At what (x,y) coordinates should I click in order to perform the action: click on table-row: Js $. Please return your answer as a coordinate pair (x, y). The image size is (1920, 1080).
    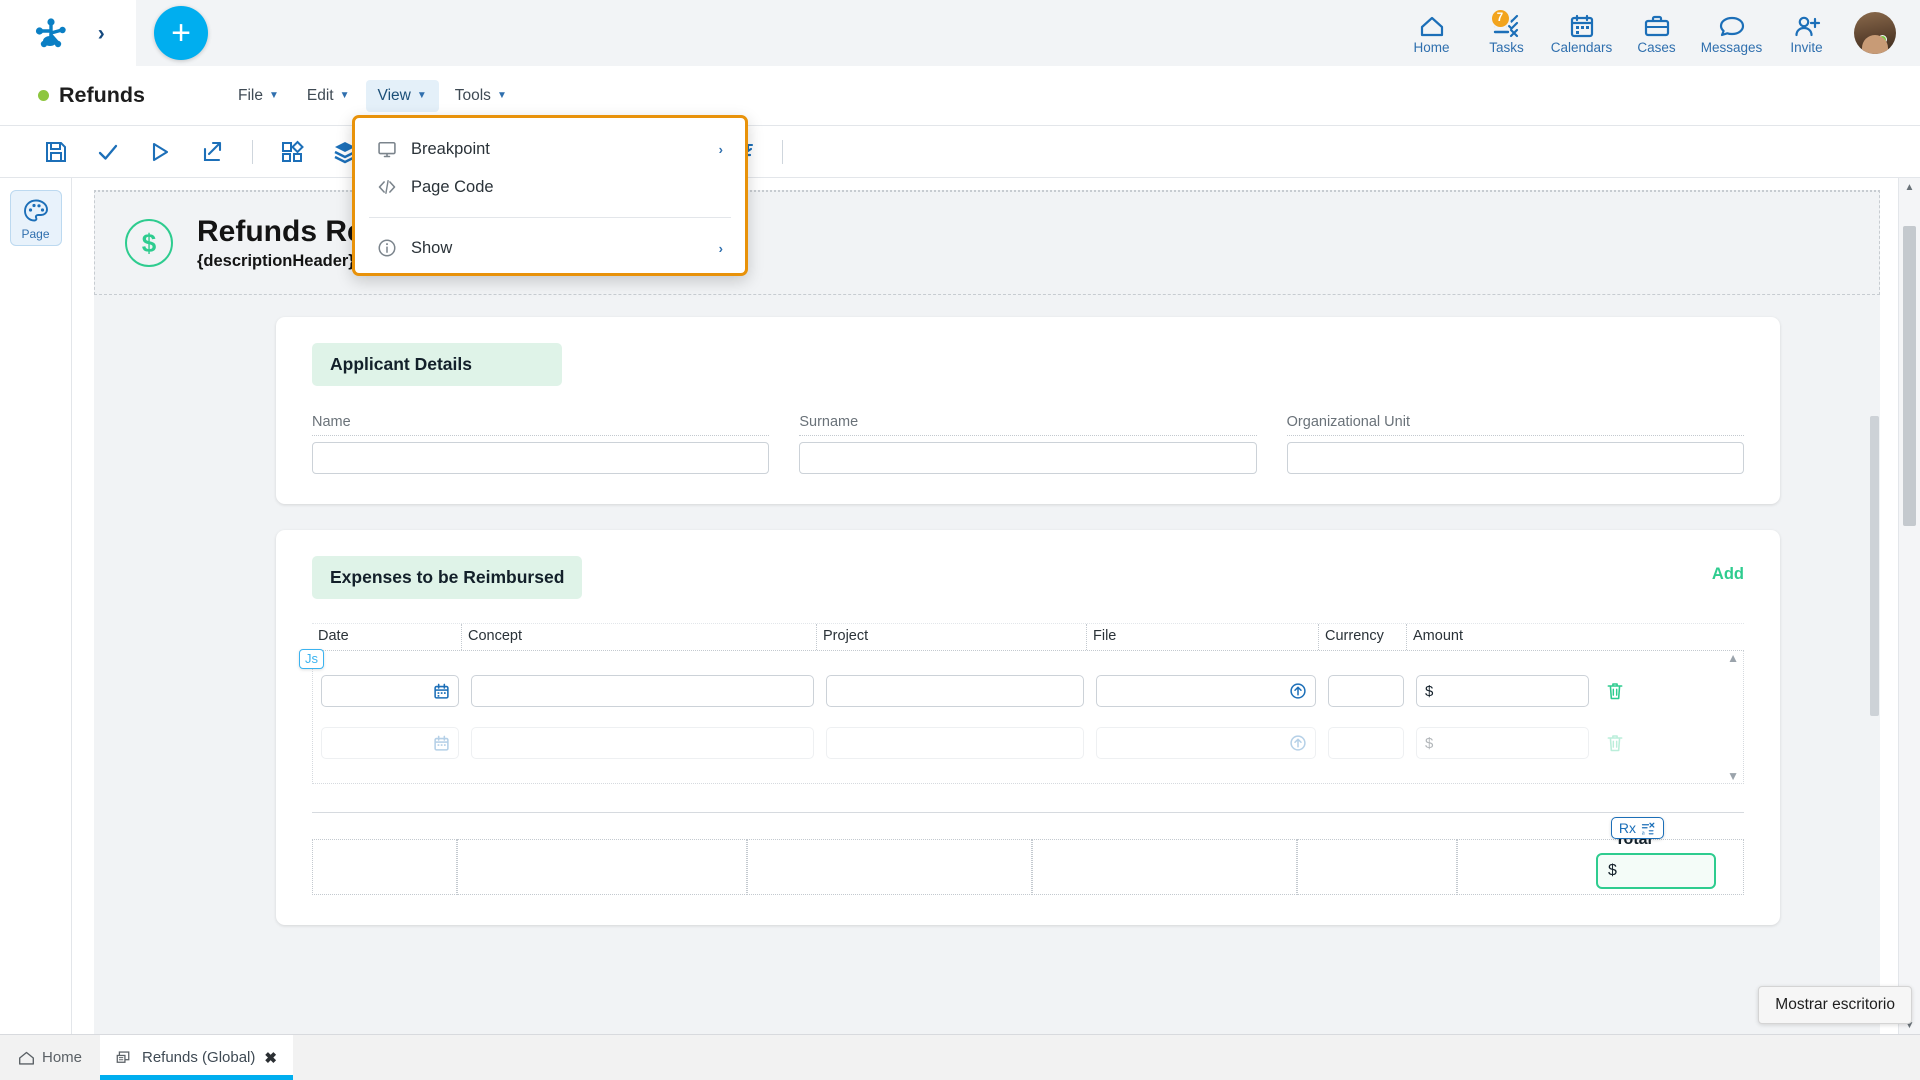
    Looking at the image, I should click on (1021, 683).